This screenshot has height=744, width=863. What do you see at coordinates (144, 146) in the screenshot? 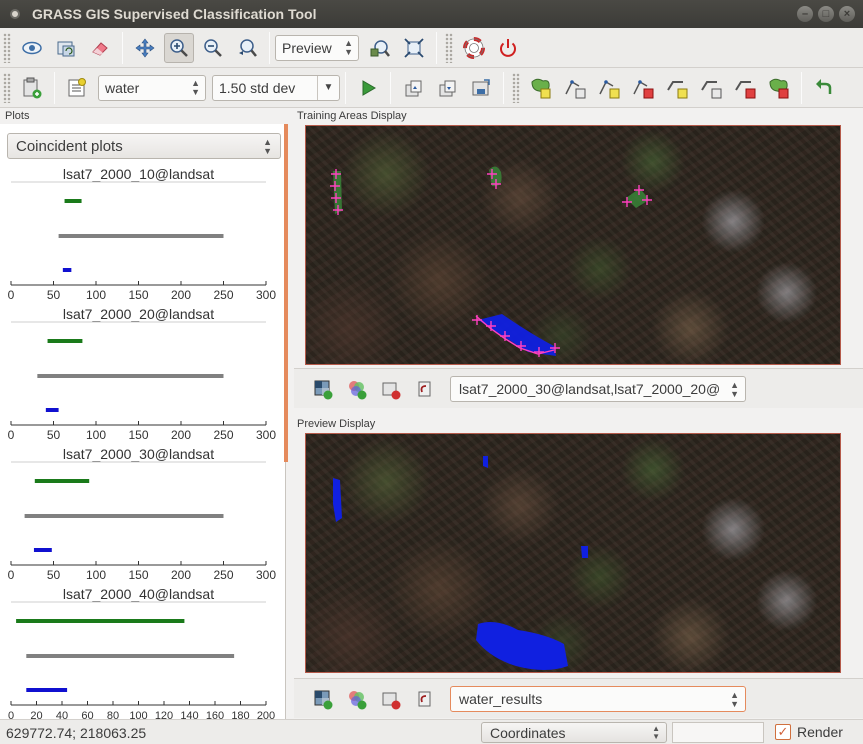
I see `plot-type-select: Coincident plots ▲ ▼` at bounding box center [144, 146].